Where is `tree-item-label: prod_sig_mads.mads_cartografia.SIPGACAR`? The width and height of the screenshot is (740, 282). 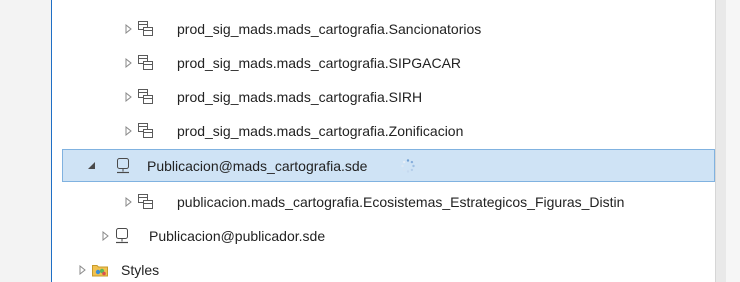
tree-item-label: prod_sig_mads.mads_cartografia.SIPGACAR is located at coordinates (319, 63).